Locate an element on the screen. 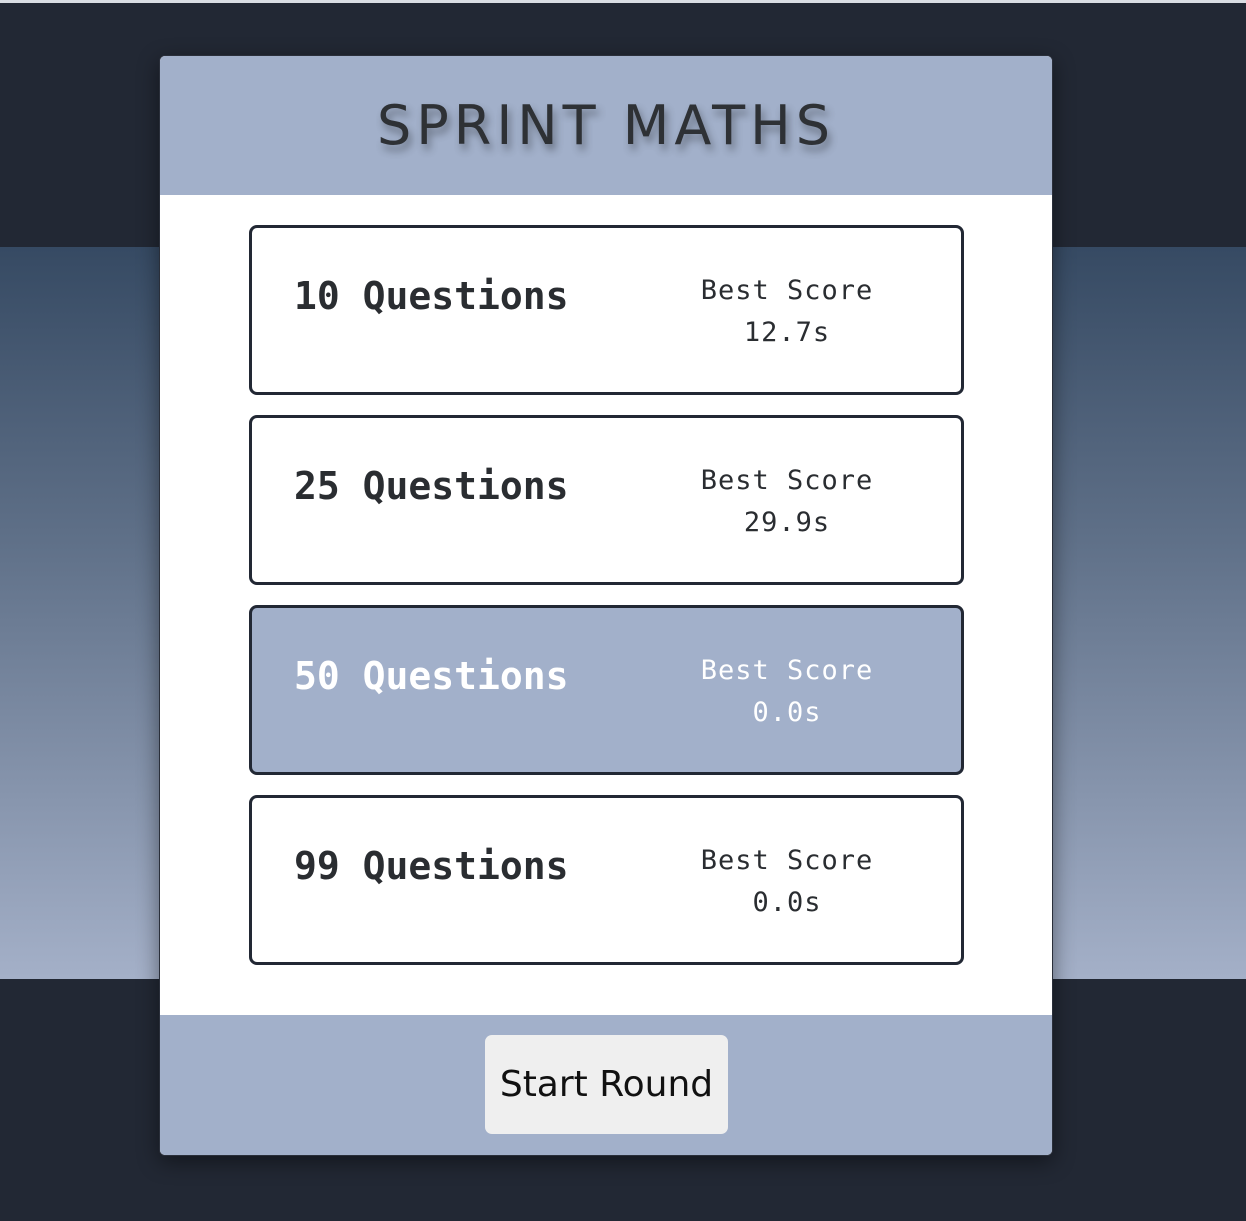 The height and width of the screenshot is (1221, 1246). option-50-questions: 50 Questions Best Score 0.0s is located at coordinates (606, 690).